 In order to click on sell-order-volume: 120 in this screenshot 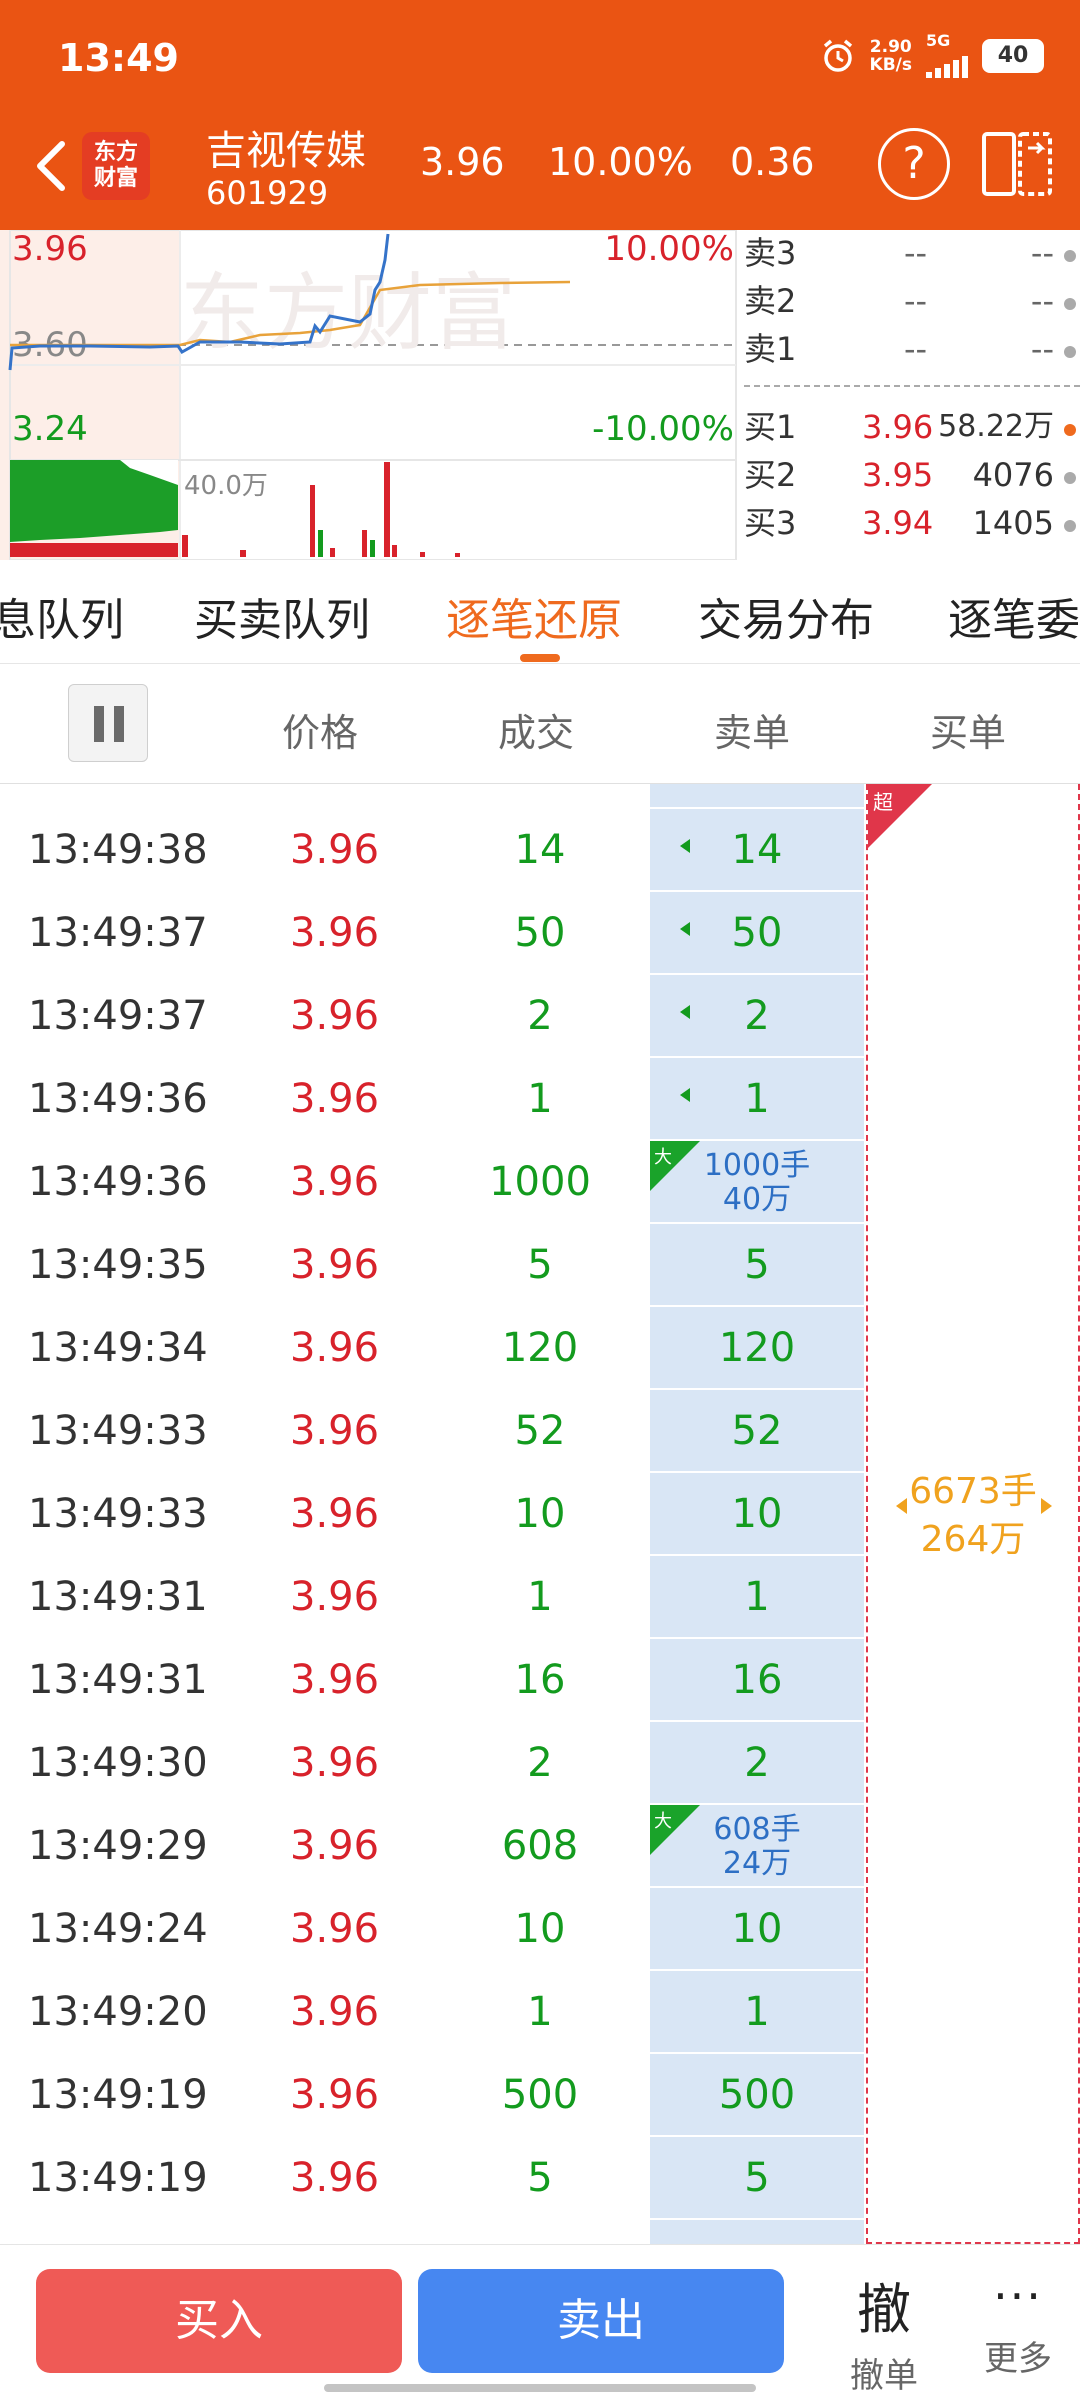, I will do `click(757, 1348)`.